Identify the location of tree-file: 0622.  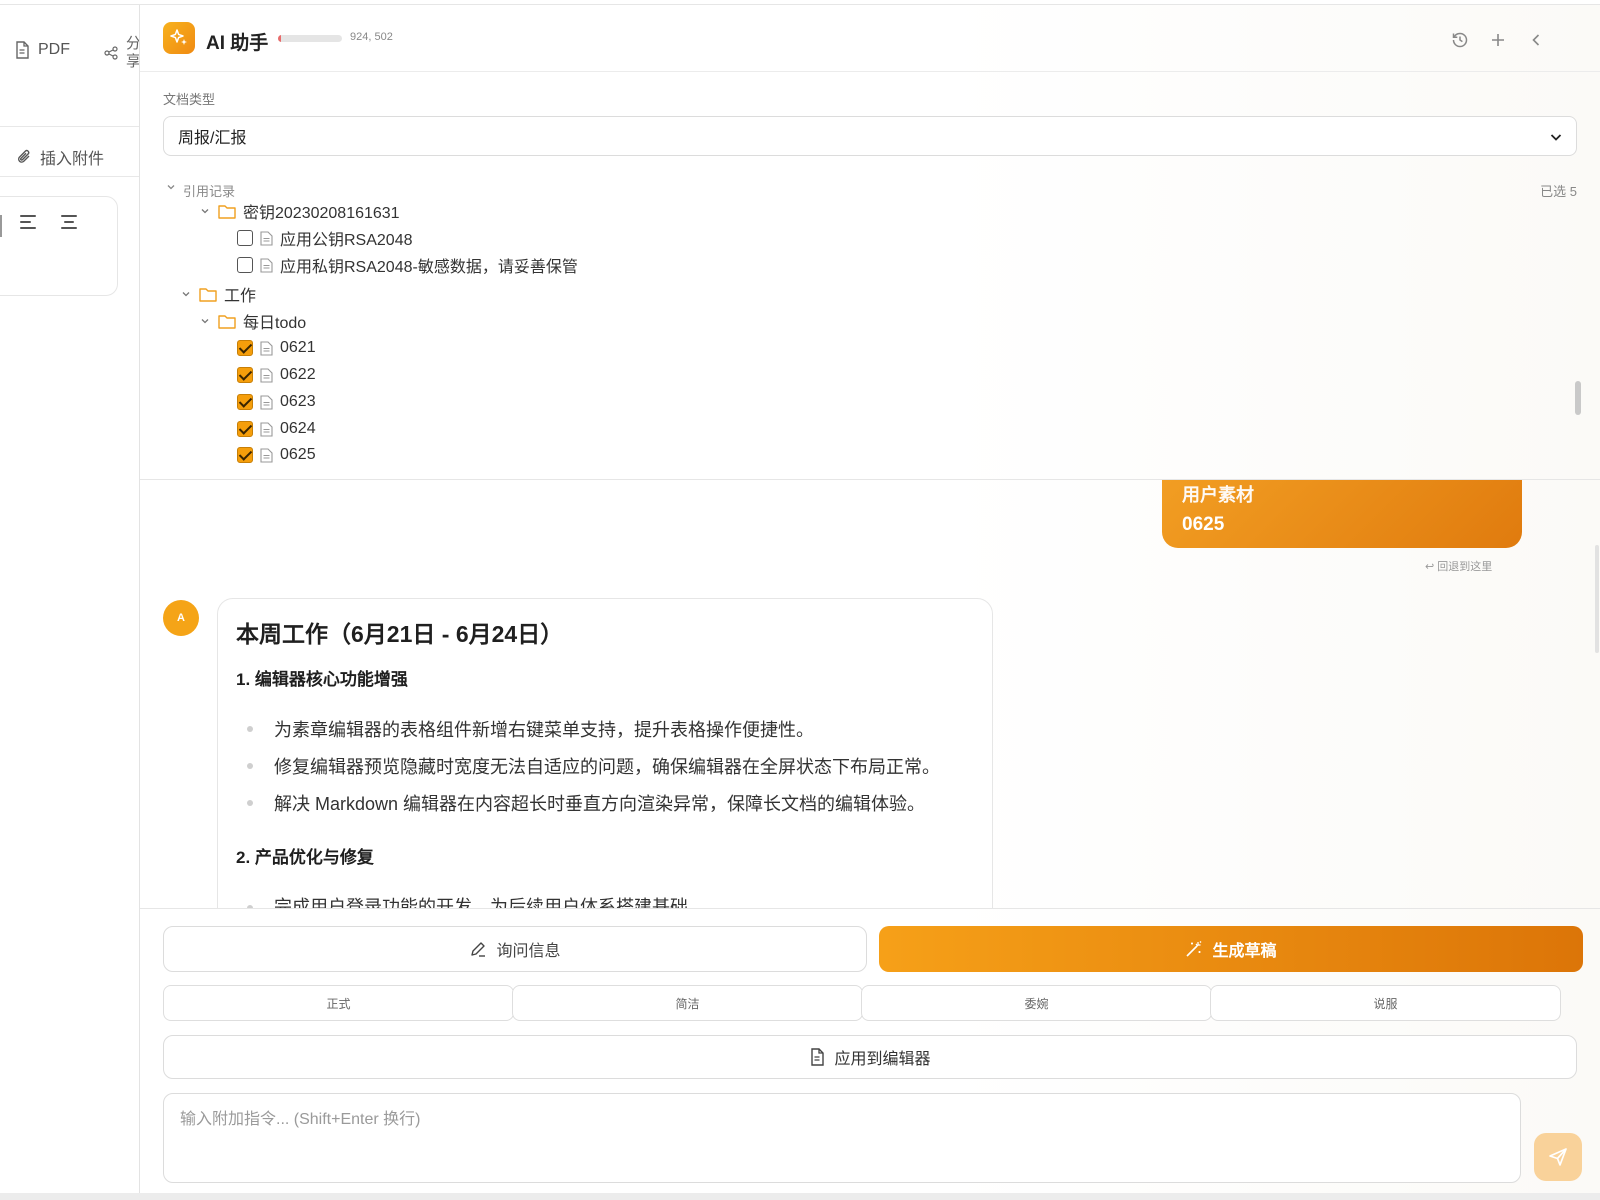
(276, 375).